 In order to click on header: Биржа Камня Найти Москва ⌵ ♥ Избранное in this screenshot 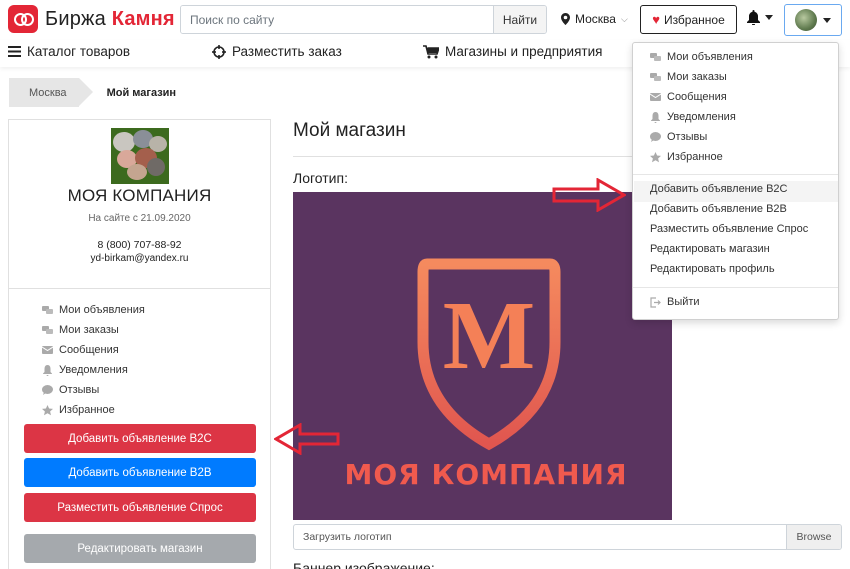, I will do `click(425, 20)`.